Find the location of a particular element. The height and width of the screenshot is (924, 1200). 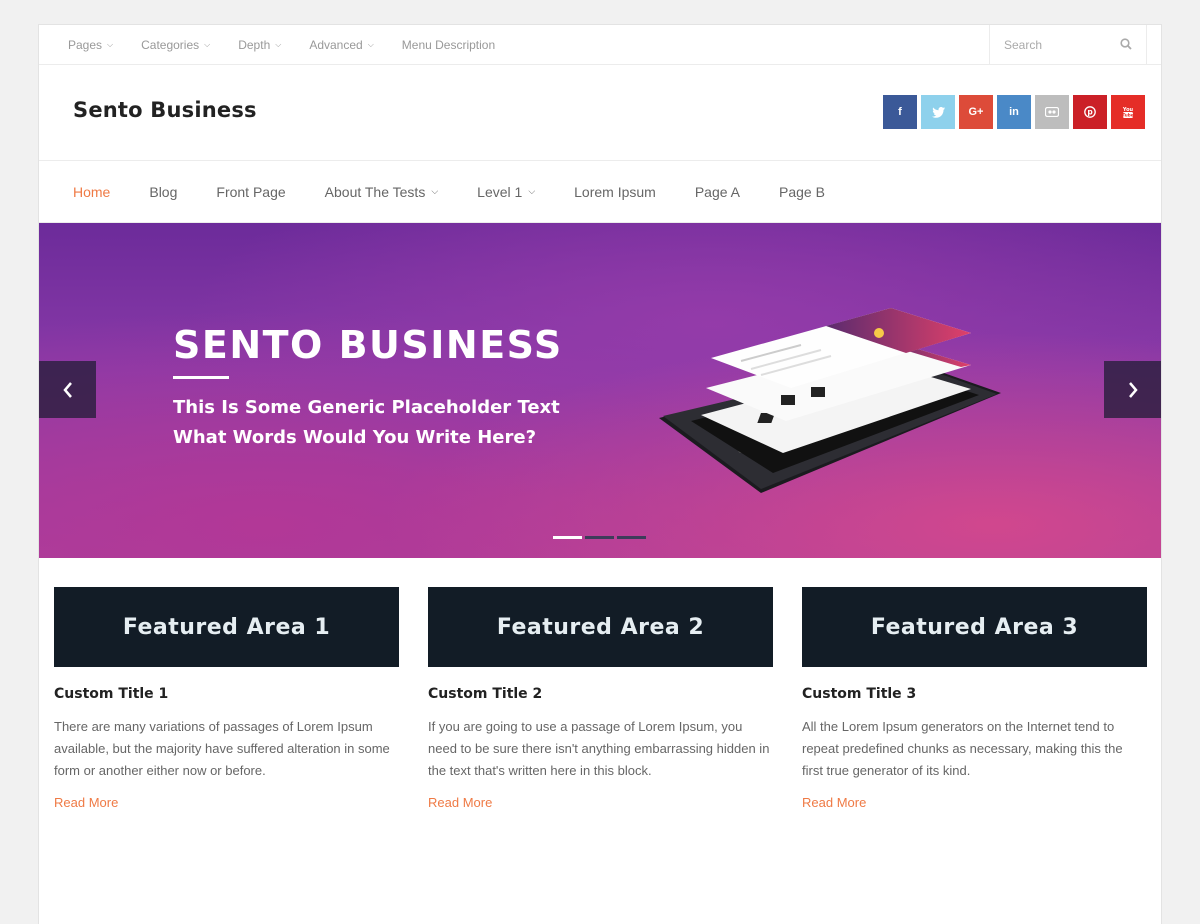

top-menu-depth: Depth ⌵ is located at coordinates (259, 45).